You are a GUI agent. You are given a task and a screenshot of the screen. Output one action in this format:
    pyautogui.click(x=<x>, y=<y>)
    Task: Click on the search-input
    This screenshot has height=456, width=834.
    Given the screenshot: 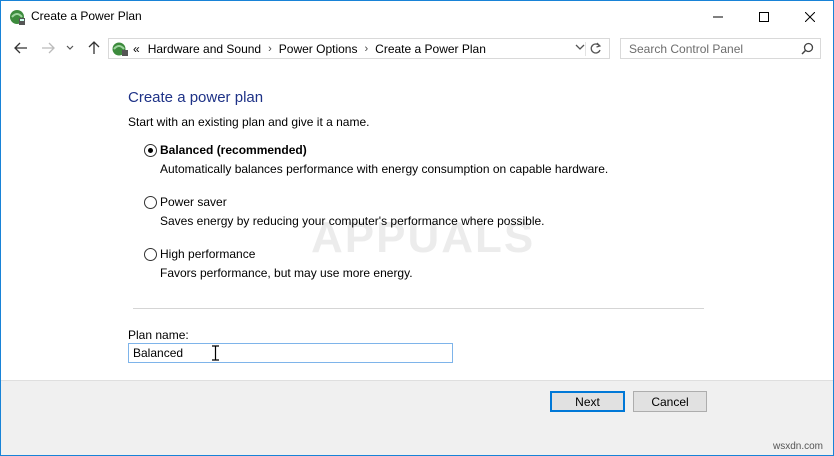 What is the action you would take?
    pyautogui.click(x=710, y=48)
    